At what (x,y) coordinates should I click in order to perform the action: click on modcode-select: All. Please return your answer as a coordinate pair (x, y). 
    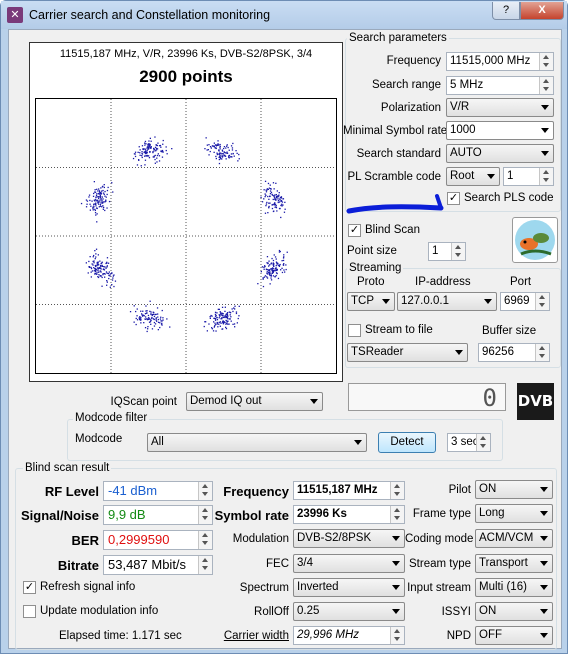
    Looking at the image, I should click on (257, 442).